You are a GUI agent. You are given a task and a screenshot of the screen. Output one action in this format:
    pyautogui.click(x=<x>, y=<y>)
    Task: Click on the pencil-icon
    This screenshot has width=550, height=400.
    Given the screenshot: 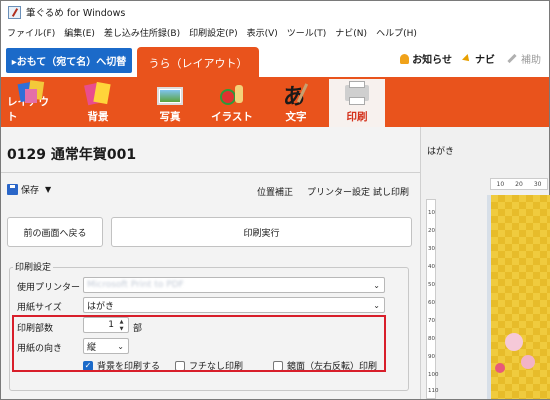 What is the action you would take?
    pyautogui.click(x=512, y=58)
    